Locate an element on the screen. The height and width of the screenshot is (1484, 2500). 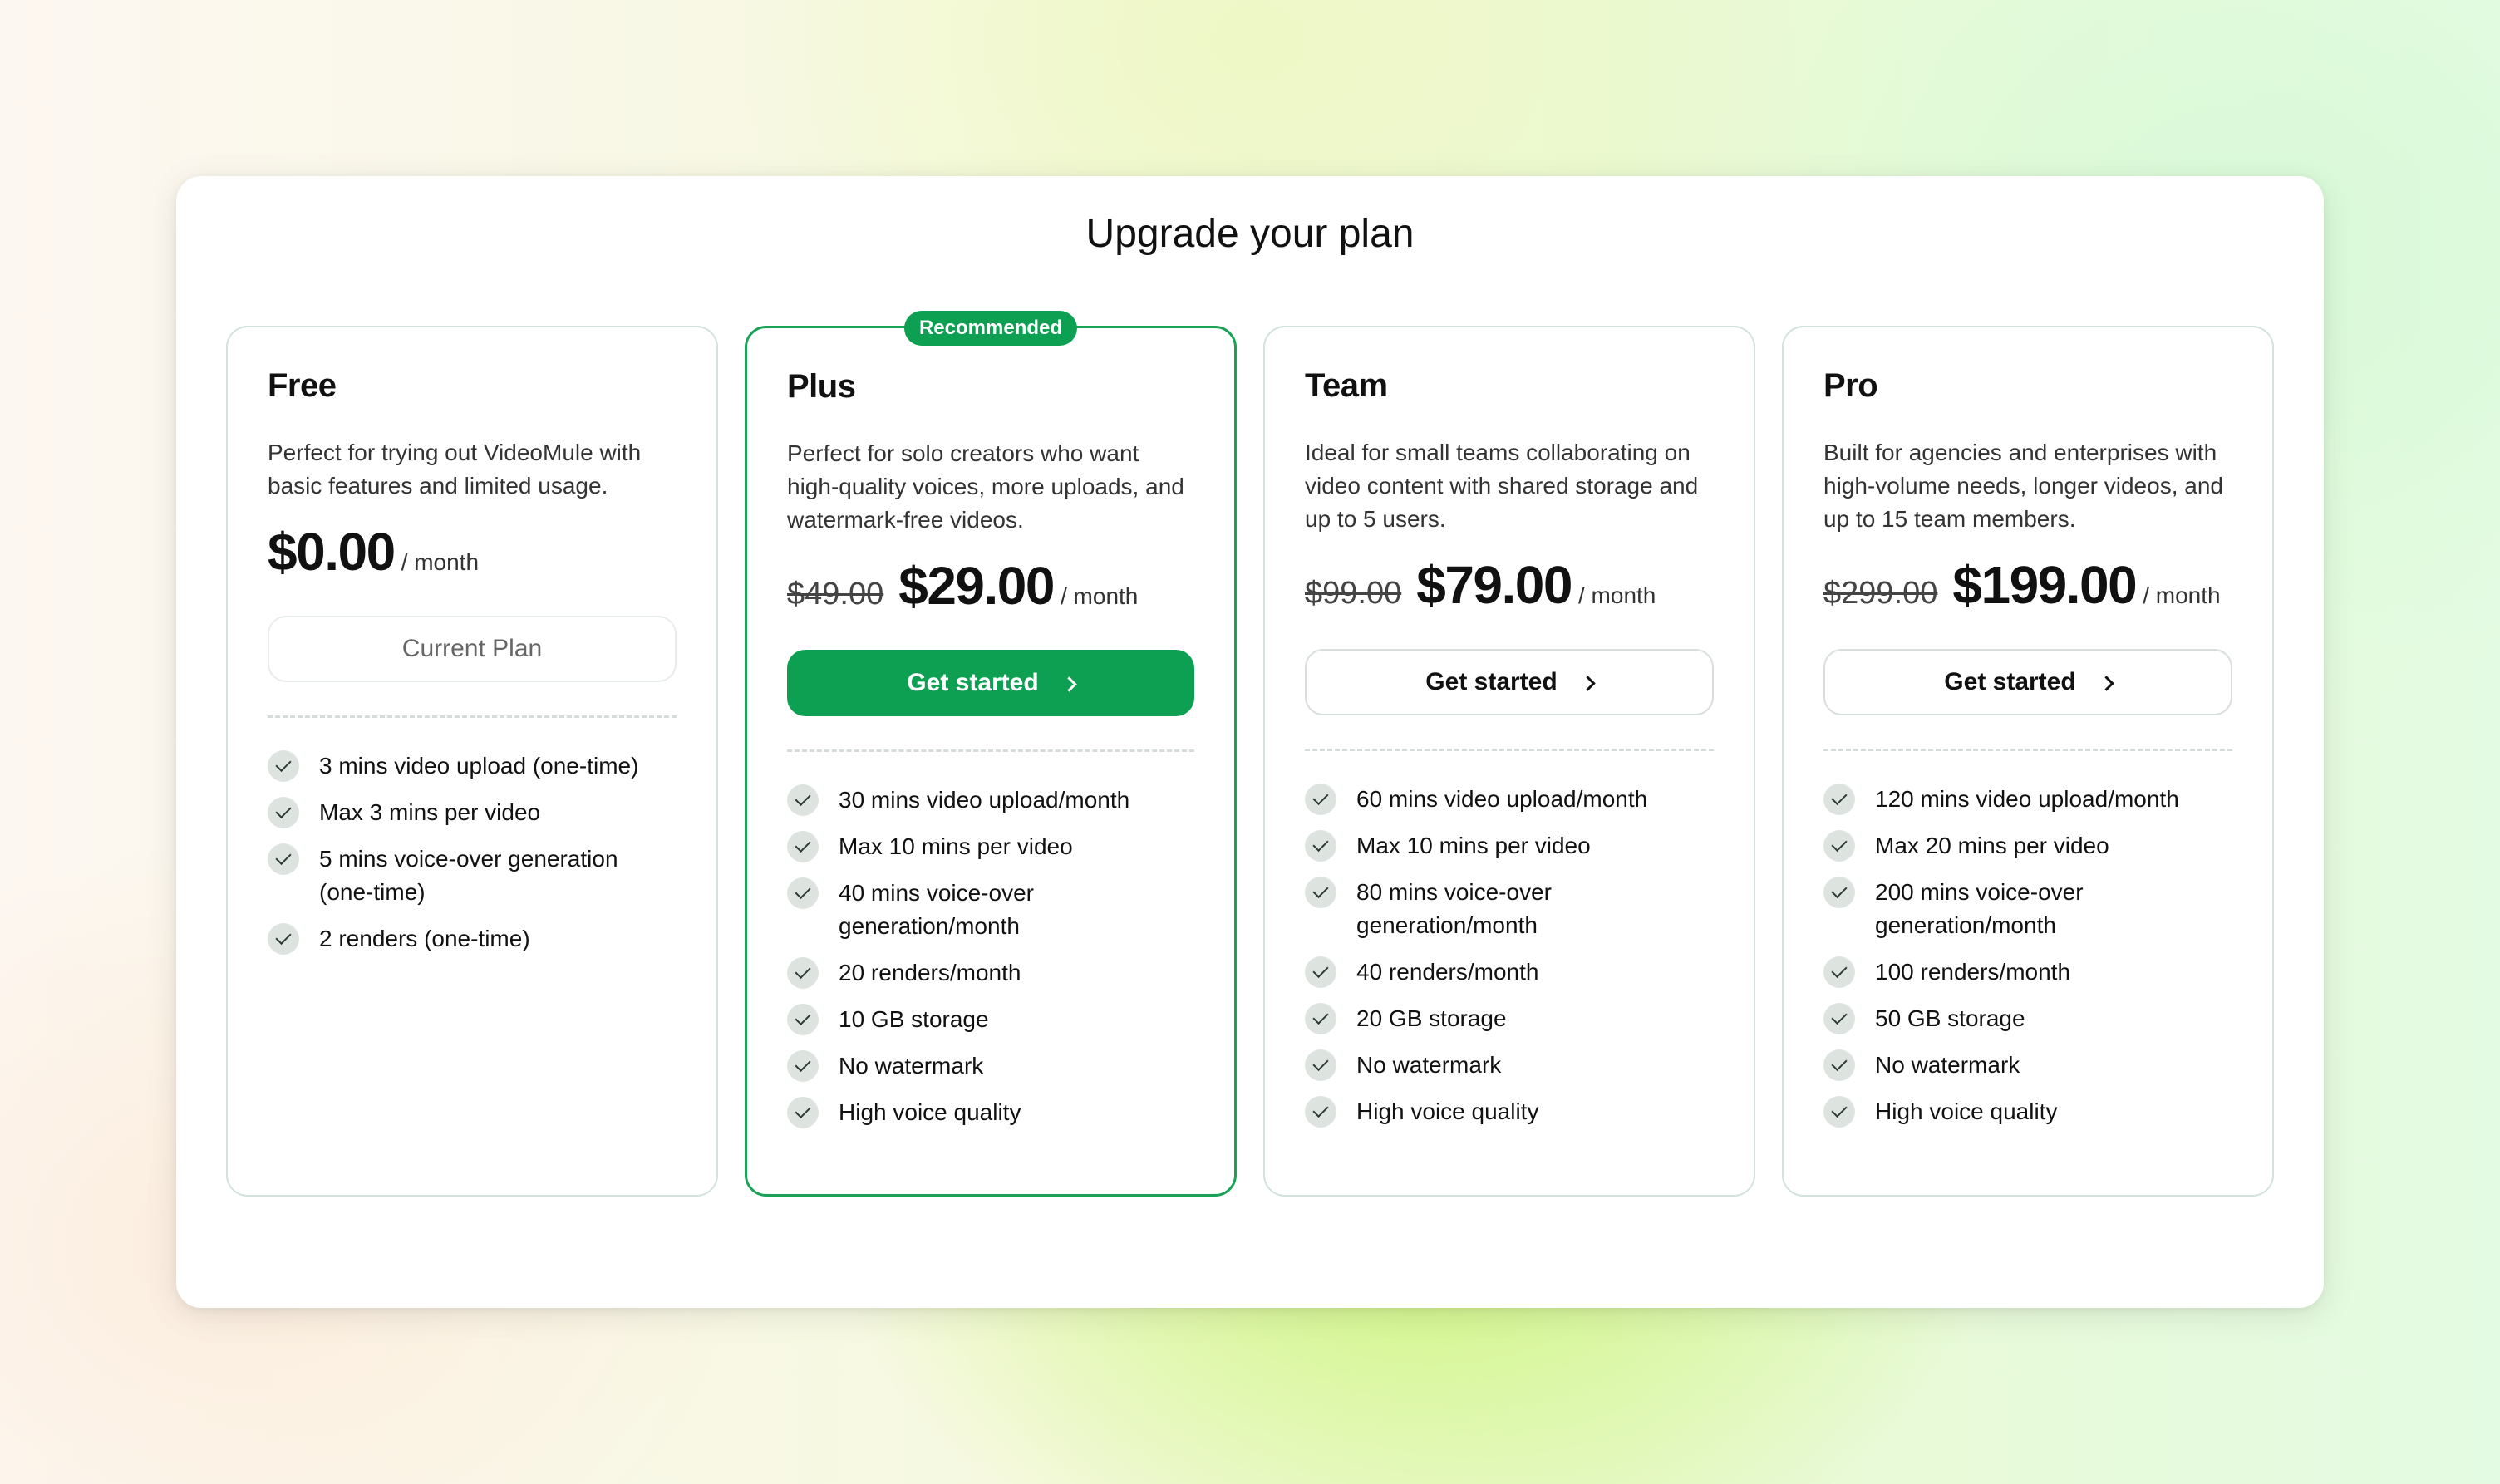
list-item: 40 mins voice-over generation/month is located at coordinates (990, 910).